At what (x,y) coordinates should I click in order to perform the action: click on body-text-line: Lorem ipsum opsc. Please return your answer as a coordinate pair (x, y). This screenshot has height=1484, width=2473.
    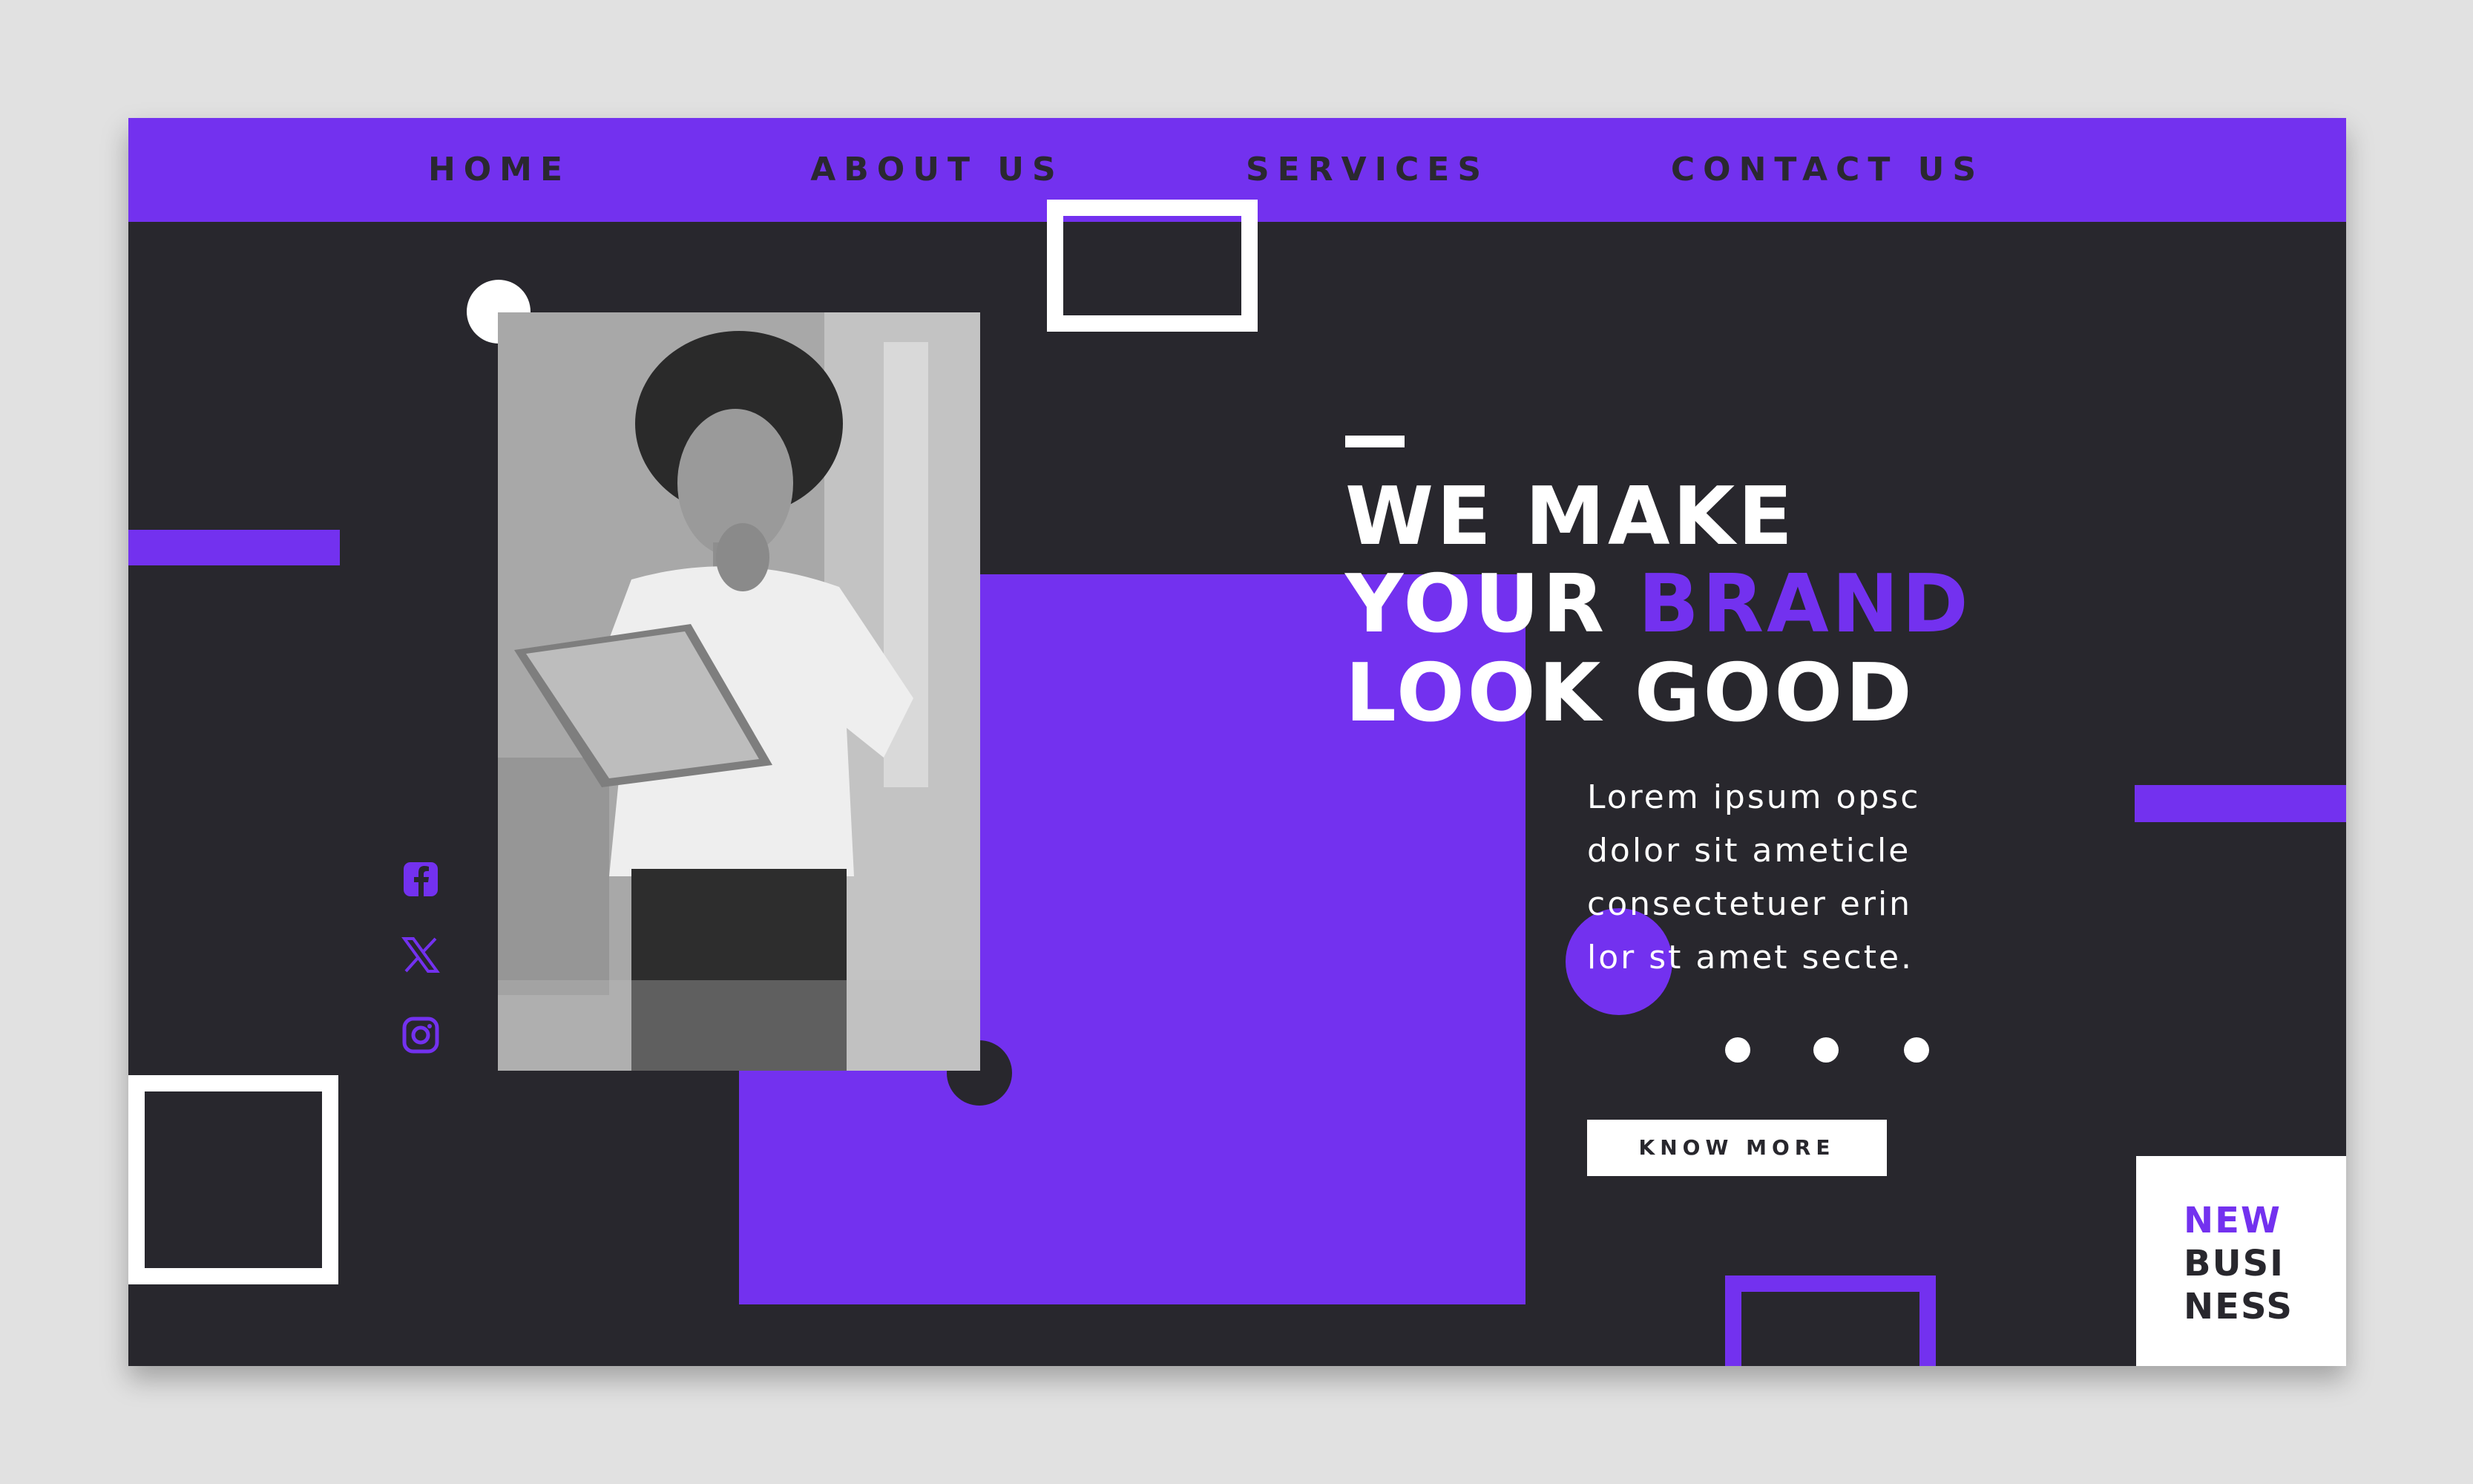
    Looking at the image, I should click on (1754, 797).